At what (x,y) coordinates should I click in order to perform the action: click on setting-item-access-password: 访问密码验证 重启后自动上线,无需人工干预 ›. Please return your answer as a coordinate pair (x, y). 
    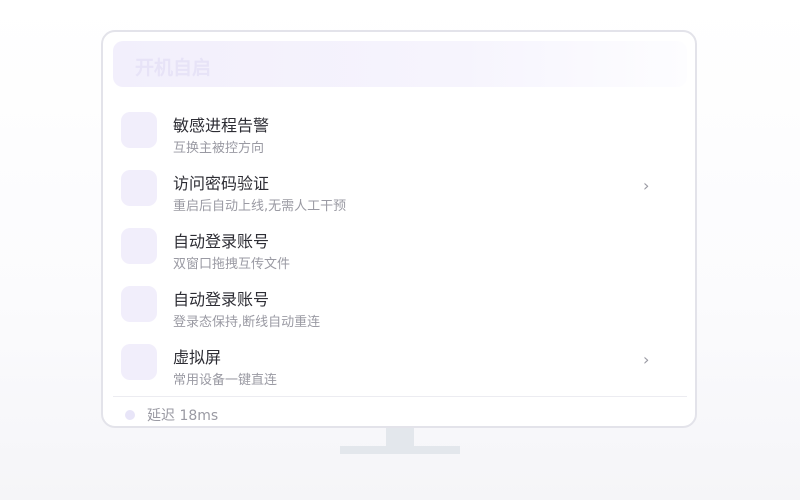
    Looking at the image, I should click on (399, 191).